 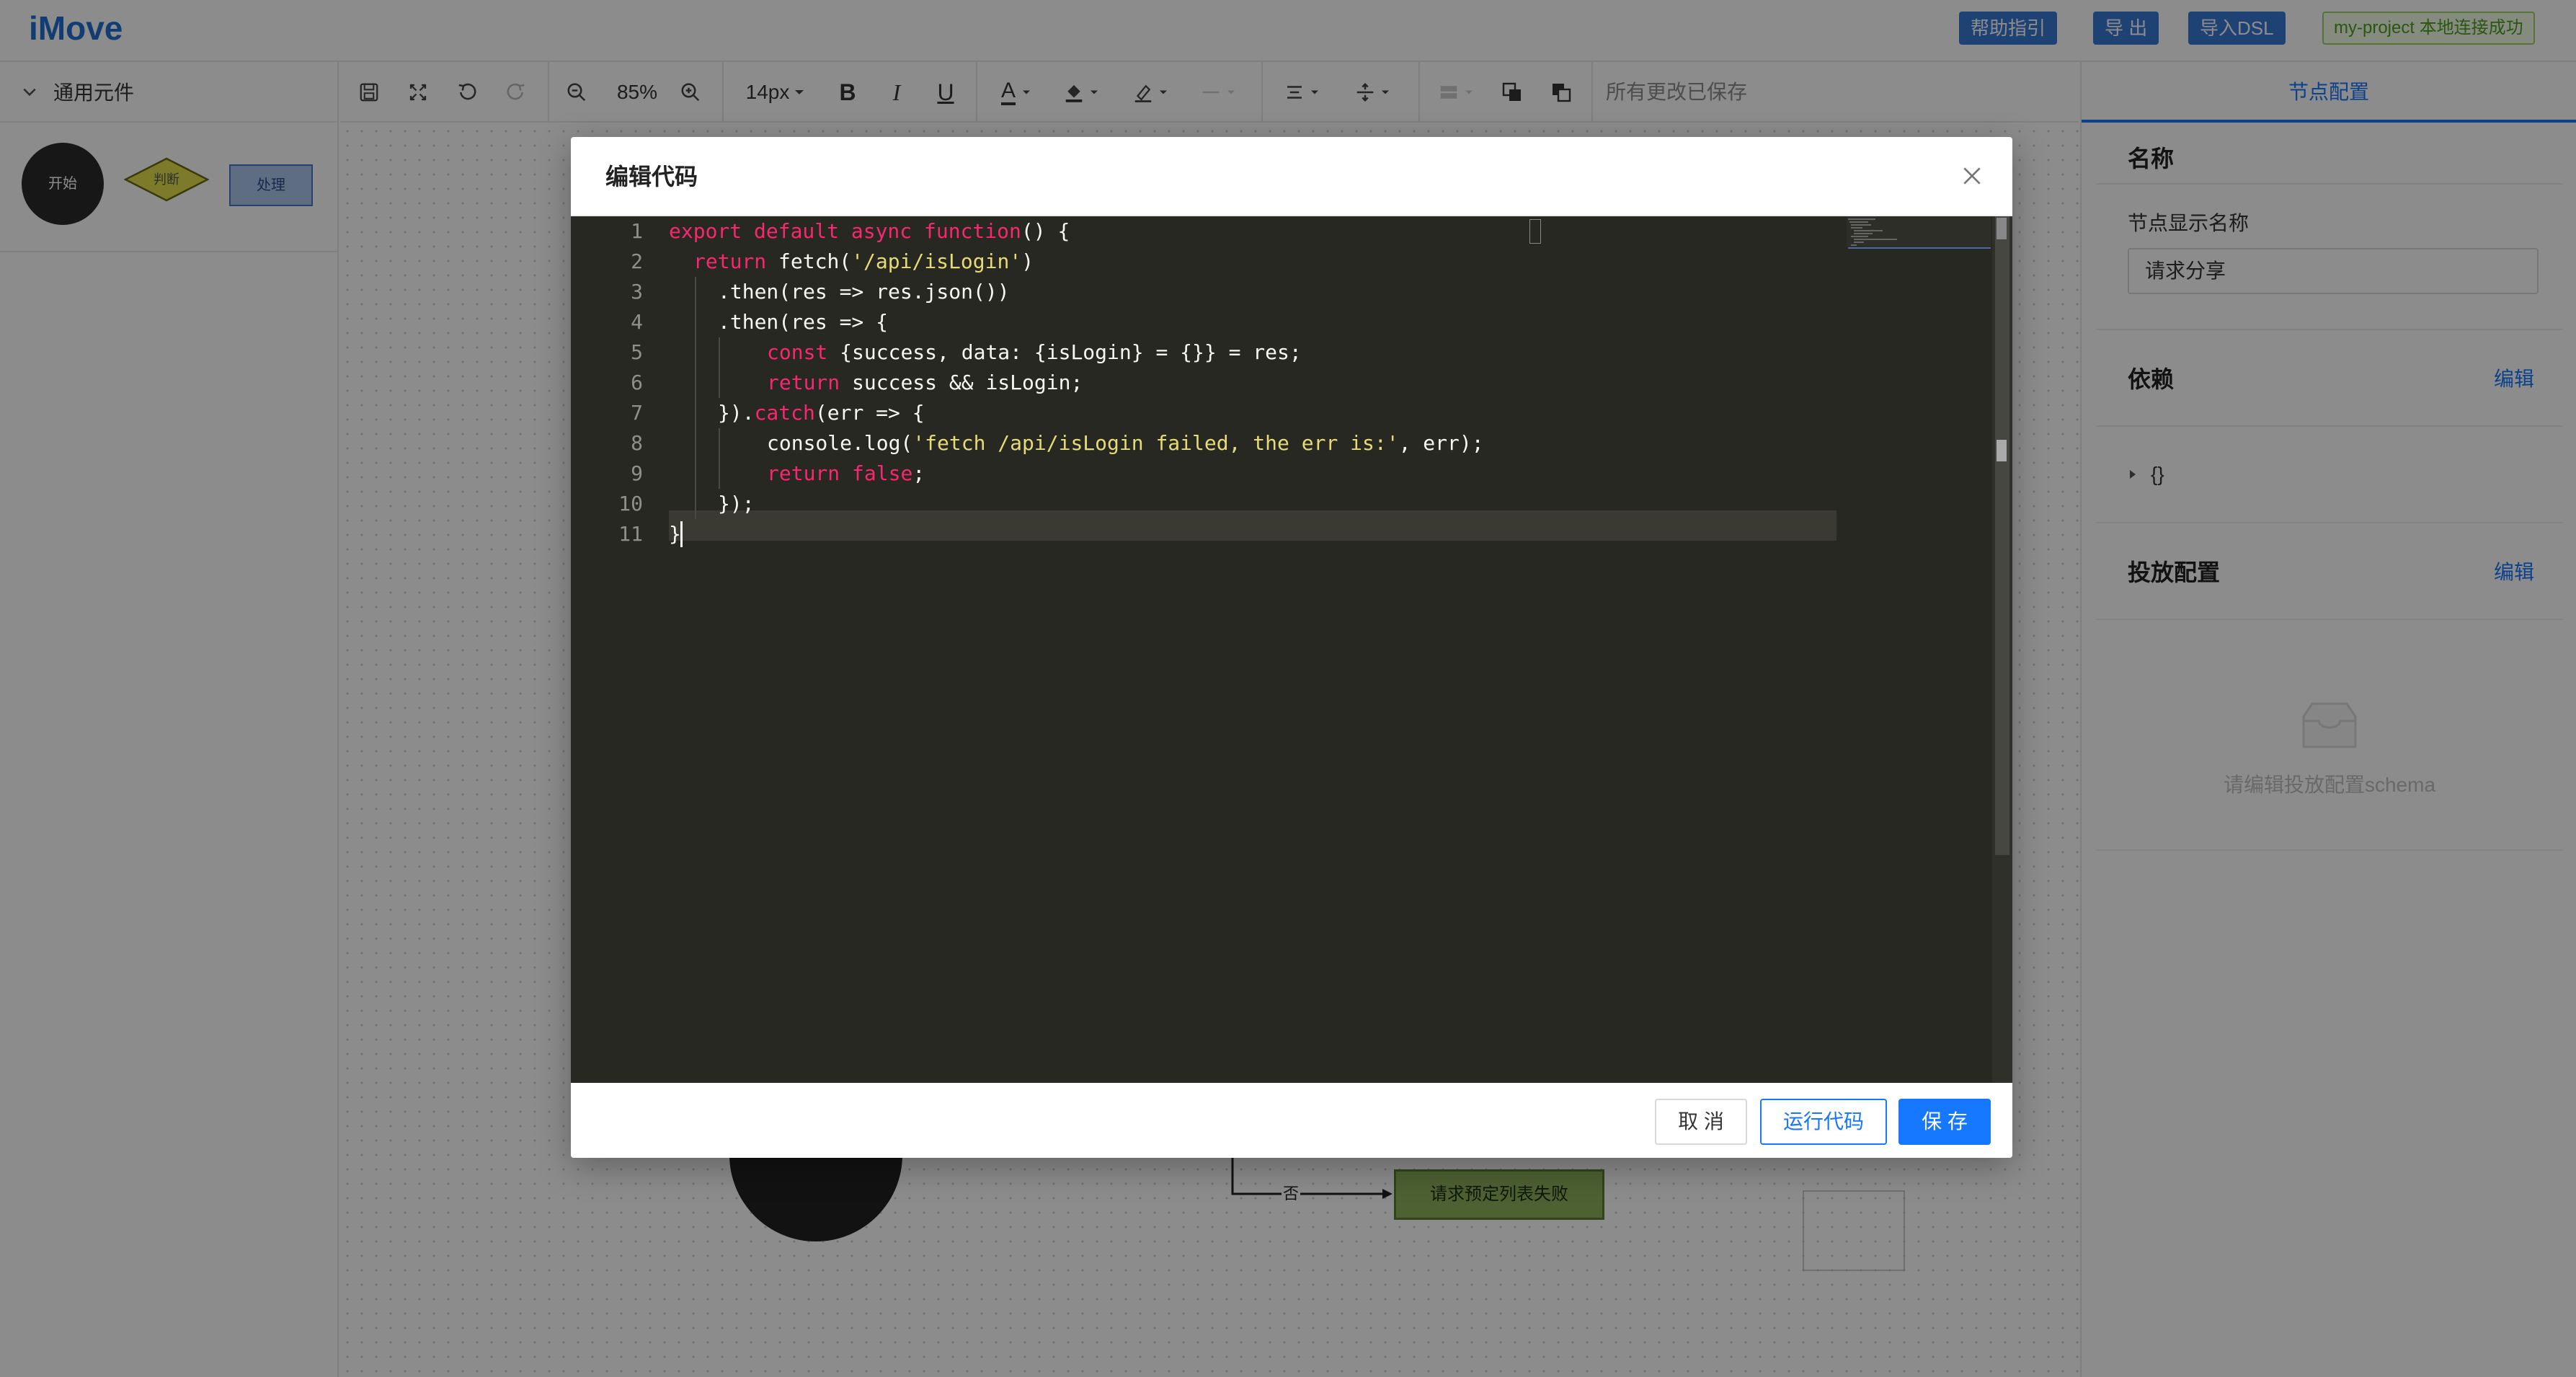 I want to click on line-number: 4, so click(x=637, y=322).